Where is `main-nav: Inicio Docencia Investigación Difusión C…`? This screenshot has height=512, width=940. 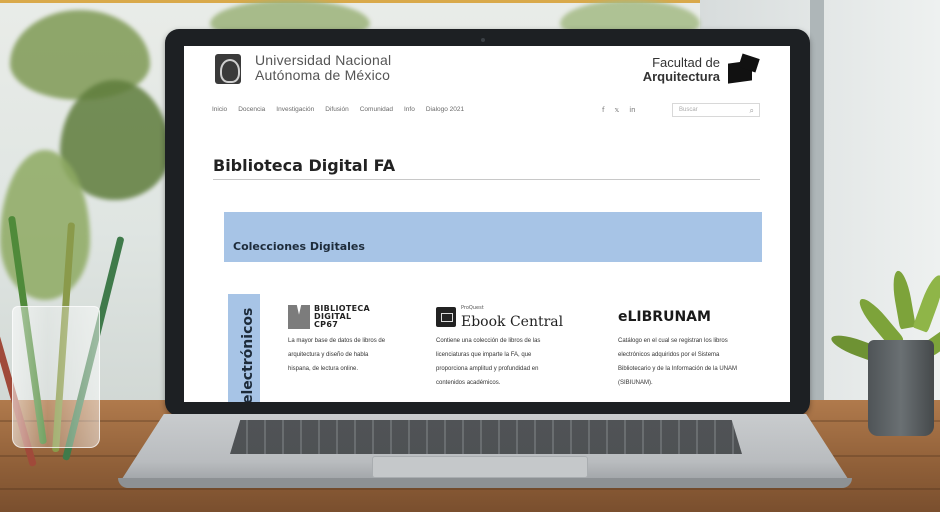 main-nav: Inicio Docencia Investigación Difusión C… is located at coordinates (338, 113).